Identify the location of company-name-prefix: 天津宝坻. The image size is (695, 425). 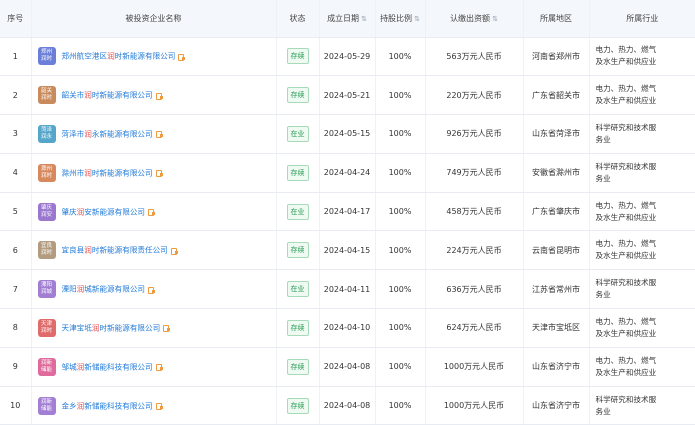
(76, 328).